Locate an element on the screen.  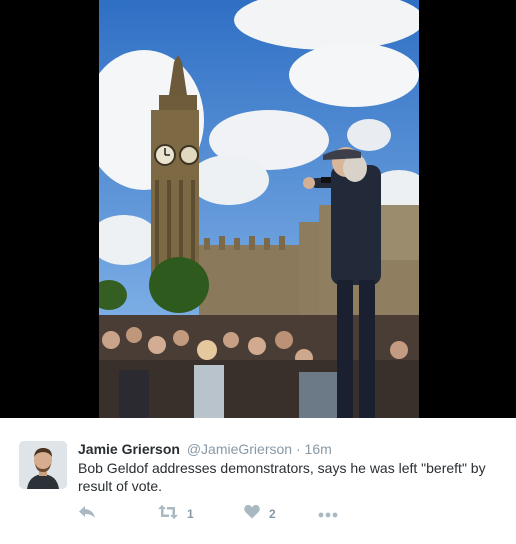
like-count: 2 is located at coordinates (272, 514).